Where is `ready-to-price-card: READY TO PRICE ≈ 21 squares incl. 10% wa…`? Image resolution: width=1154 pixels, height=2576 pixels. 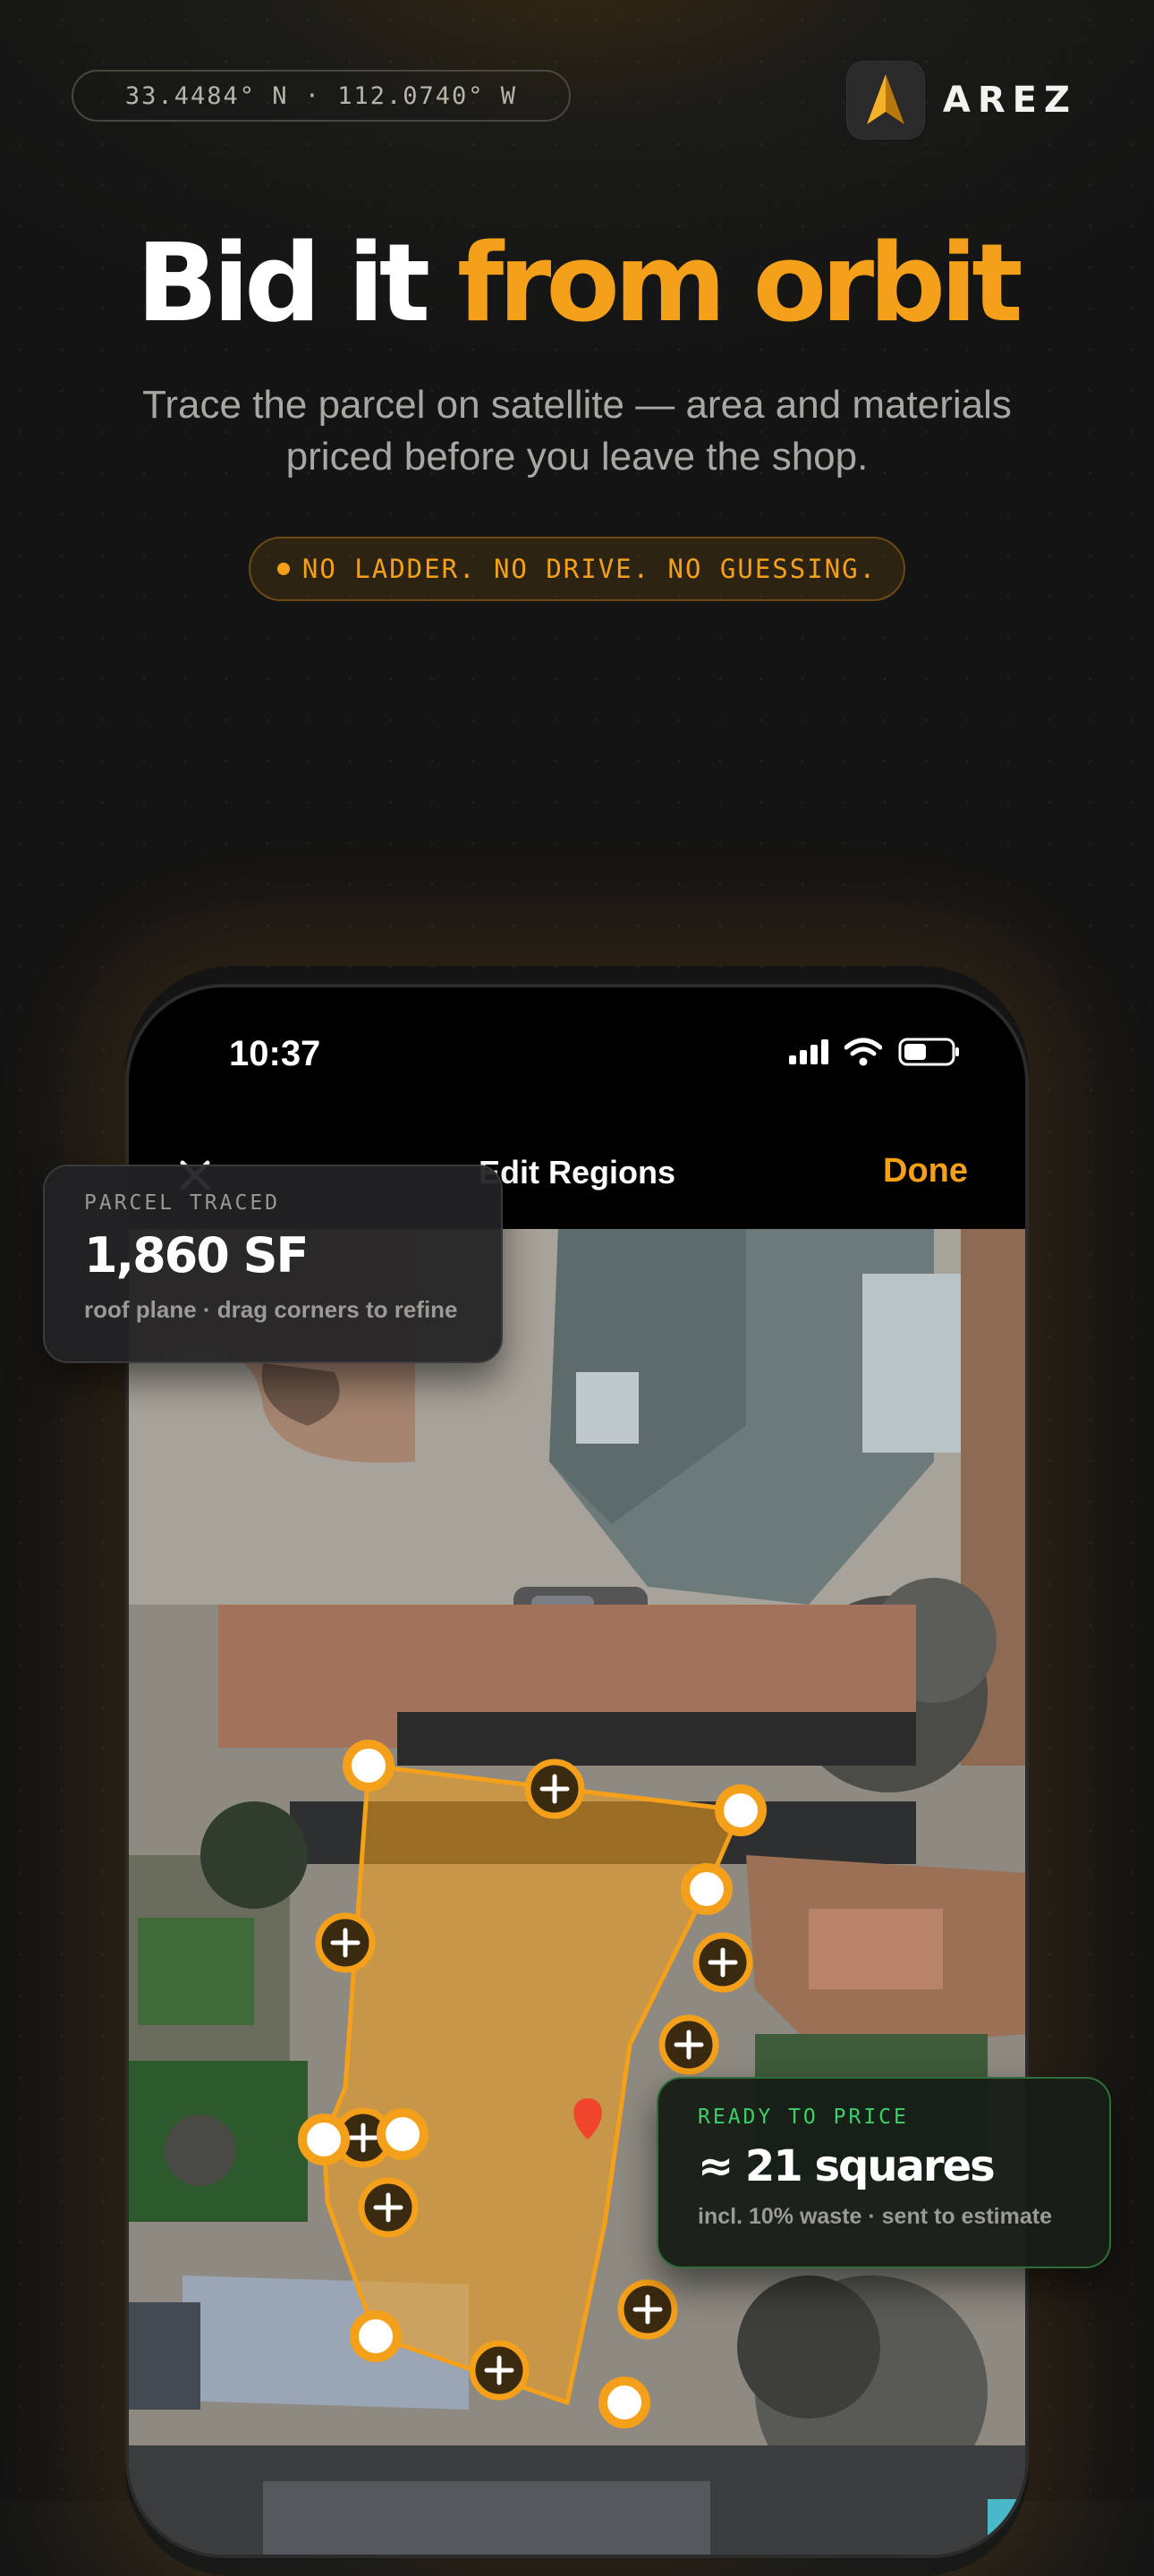 ready-to-price-card: READY TO PRICE ≈ 21 squares incl. 10% wa… is located at coordinates (884, 2172).